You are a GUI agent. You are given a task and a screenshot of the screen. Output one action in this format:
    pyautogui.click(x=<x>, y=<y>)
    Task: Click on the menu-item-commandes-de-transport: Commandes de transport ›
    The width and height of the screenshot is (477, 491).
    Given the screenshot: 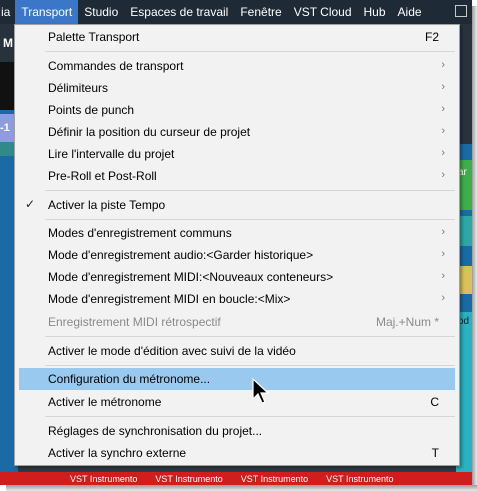 What is the action you would take?
    pyautogui.click(x=237, y=66)
    